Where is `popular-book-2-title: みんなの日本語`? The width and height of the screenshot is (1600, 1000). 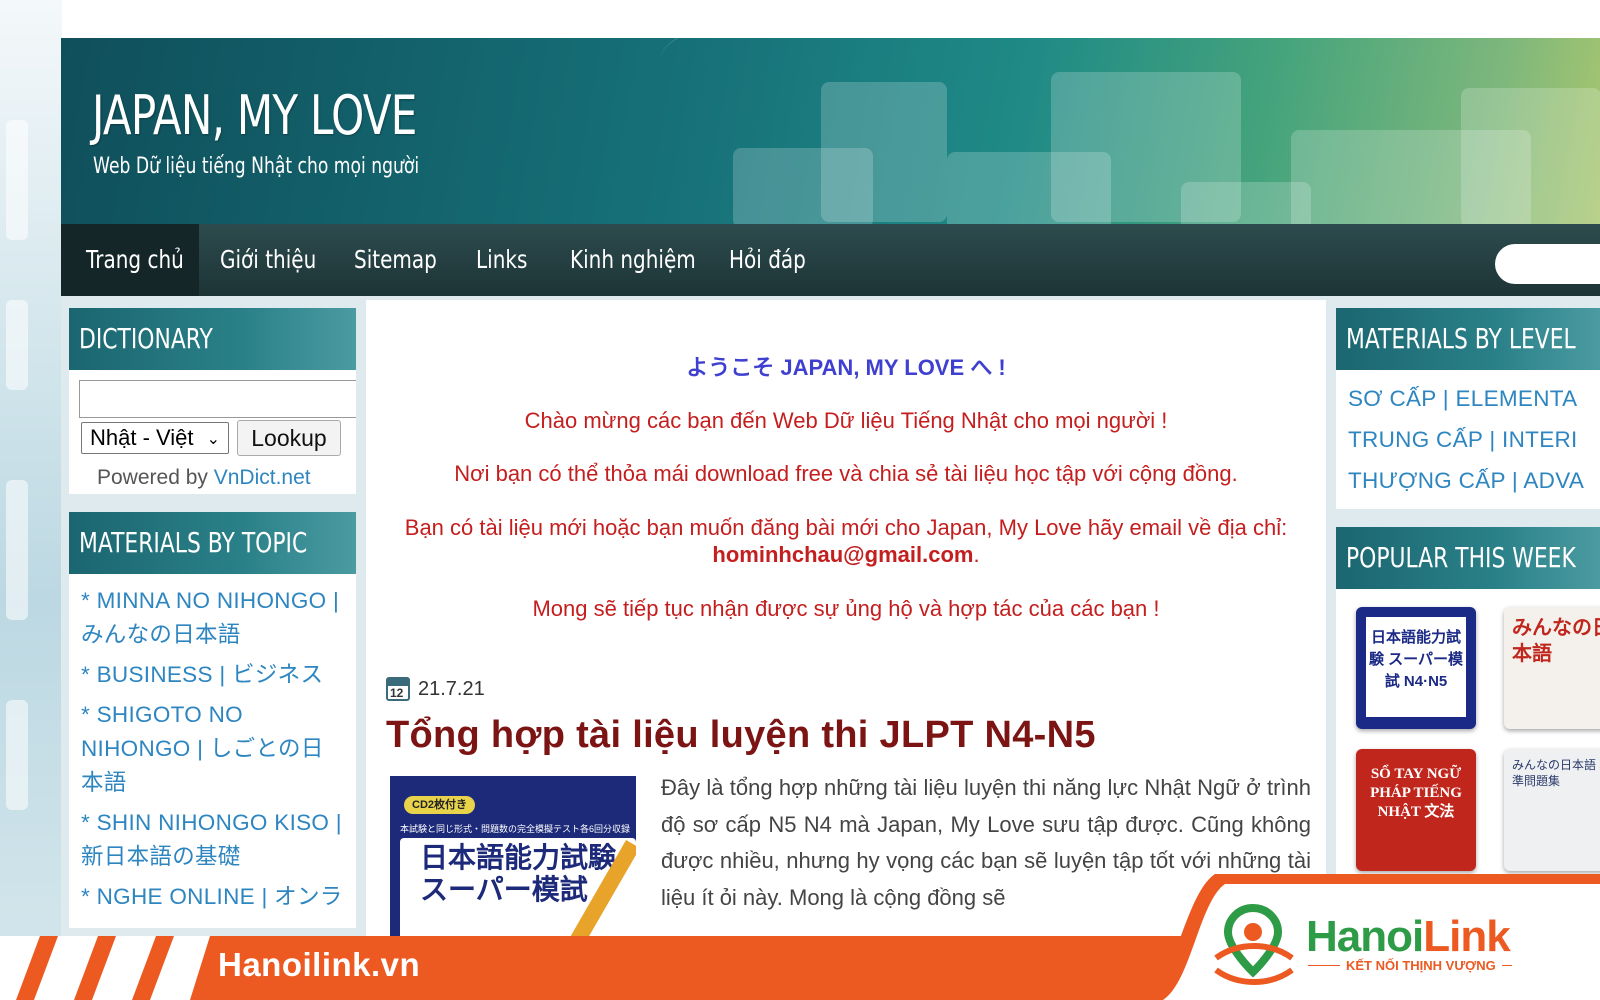
popular-book-2-title: みんなの日本語 is located at coordinates (1556, 641).